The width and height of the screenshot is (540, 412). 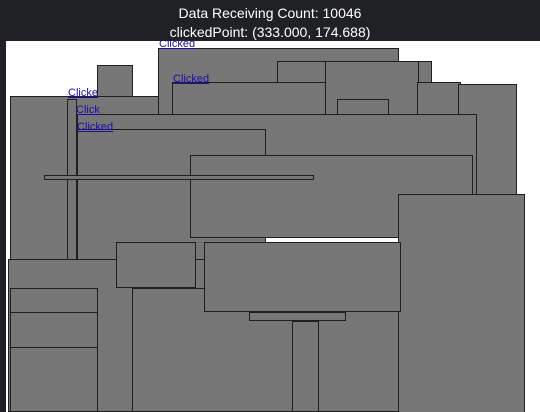 I want to click on data-receiving-count: Data Receiving Count: 10046, so click(x=270, y=13).